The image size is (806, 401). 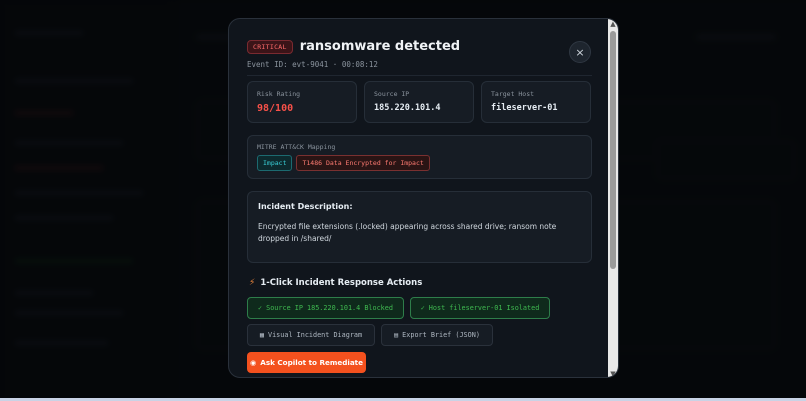 I want to click on scroll-thumb, so click(x=613, y=150).